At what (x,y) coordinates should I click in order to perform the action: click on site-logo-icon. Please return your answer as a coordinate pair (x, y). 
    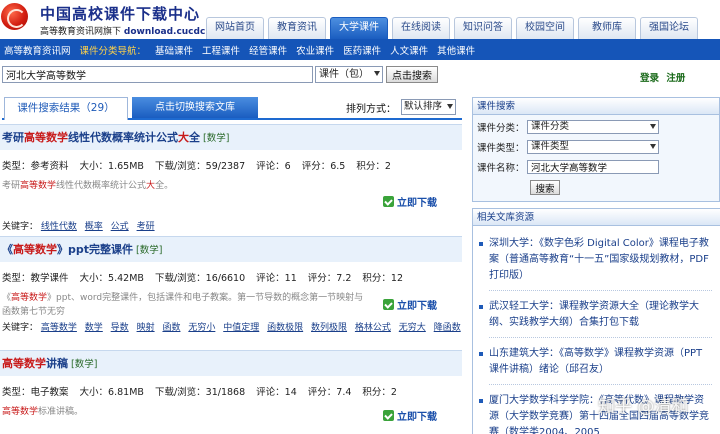
    Looking at the image, I should click on (14, 16).